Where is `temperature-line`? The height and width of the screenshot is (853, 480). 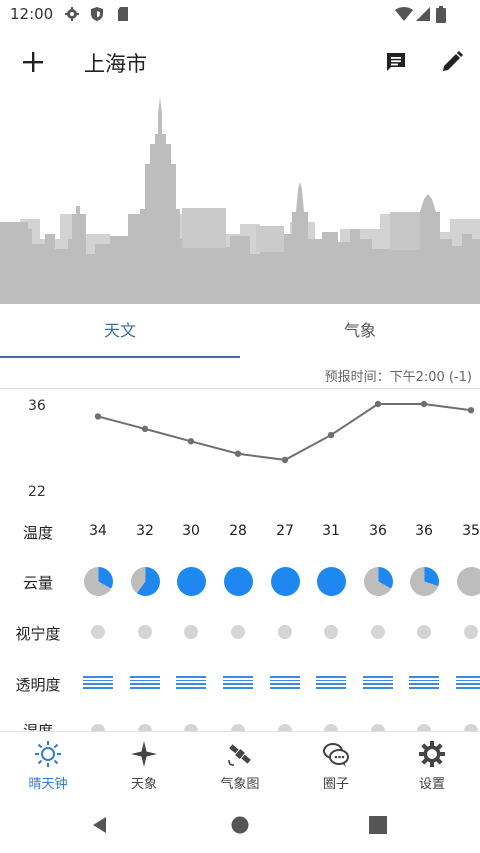
temperature-line is located at coordinates (284, 432).